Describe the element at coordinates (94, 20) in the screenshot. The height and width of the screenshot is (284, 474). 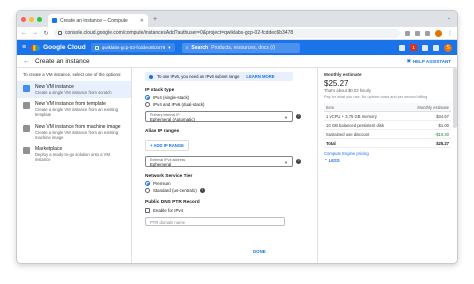
I see `tab-title: Create an instance – Compute` at that location.